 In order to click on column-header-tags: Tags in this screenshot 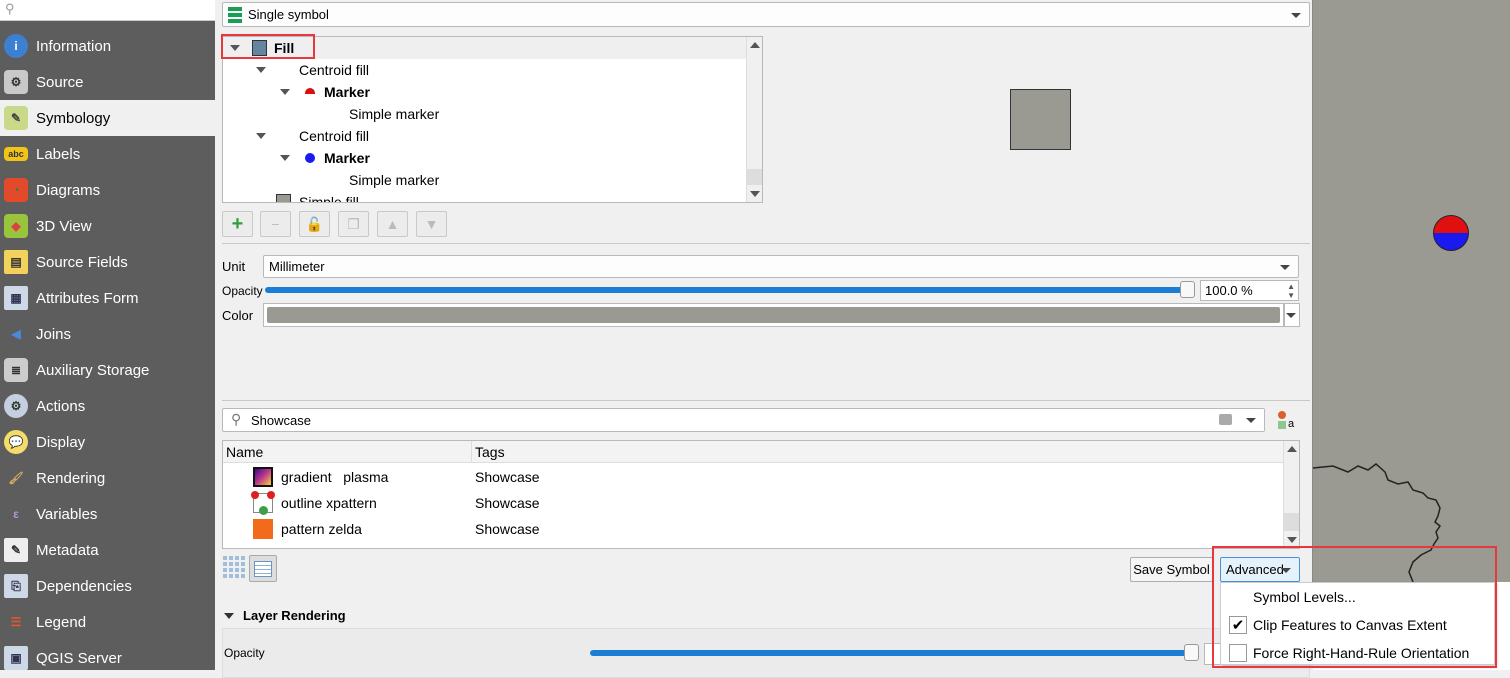, I will do `click(490, 452)`.